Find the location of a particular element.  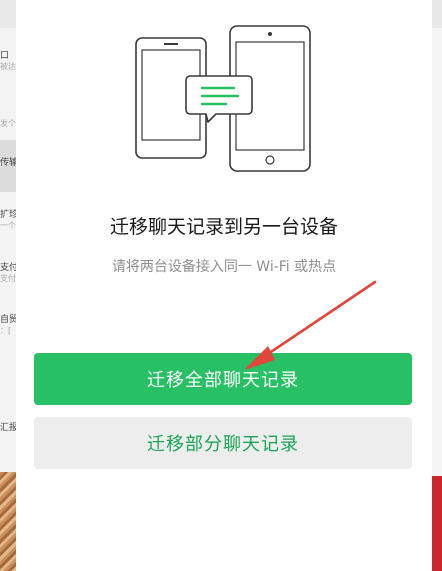

background-app-header-right is located at coordinates (437, 14).